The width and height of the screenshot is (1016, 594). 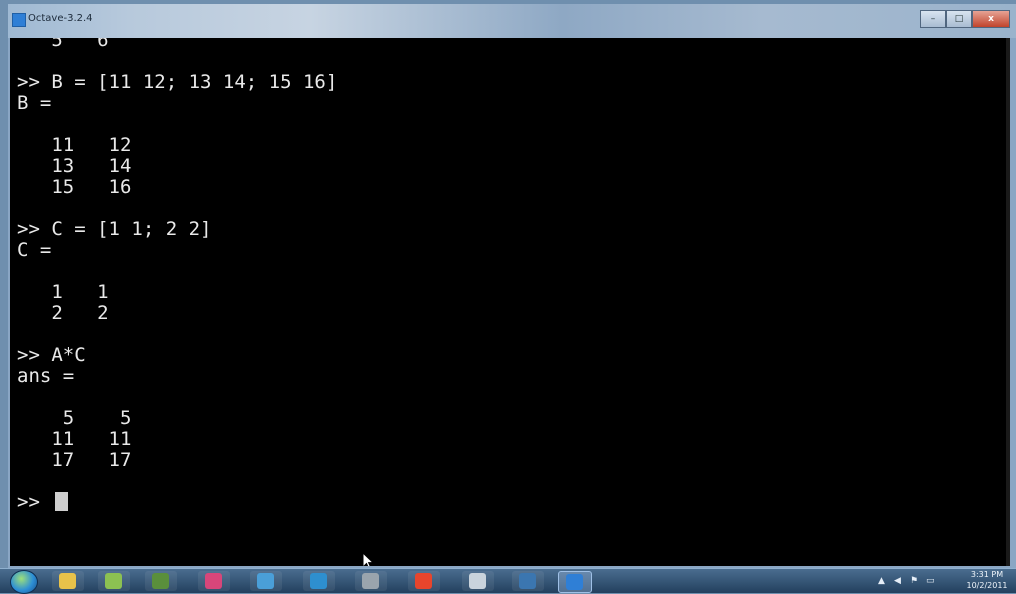 I want to click on photoshop-icon, so click(x=213, y=581).